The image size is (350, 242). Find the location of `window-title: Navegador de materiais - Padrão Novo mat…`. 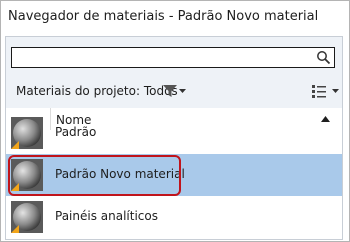

window-title: Navegador de materiais - Padrão Novo mat… is located at coordinates (163, 16).